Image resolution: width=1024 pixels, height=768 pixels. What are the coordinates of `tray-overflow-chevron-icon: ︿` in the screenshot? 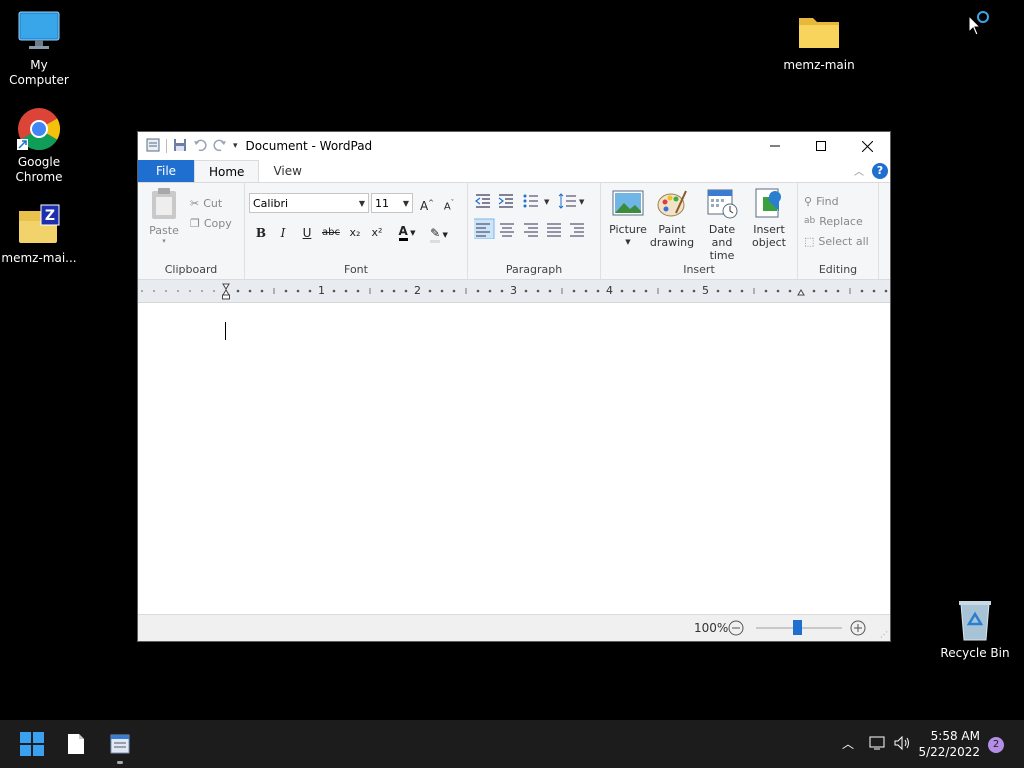 It's located at (850, 743).